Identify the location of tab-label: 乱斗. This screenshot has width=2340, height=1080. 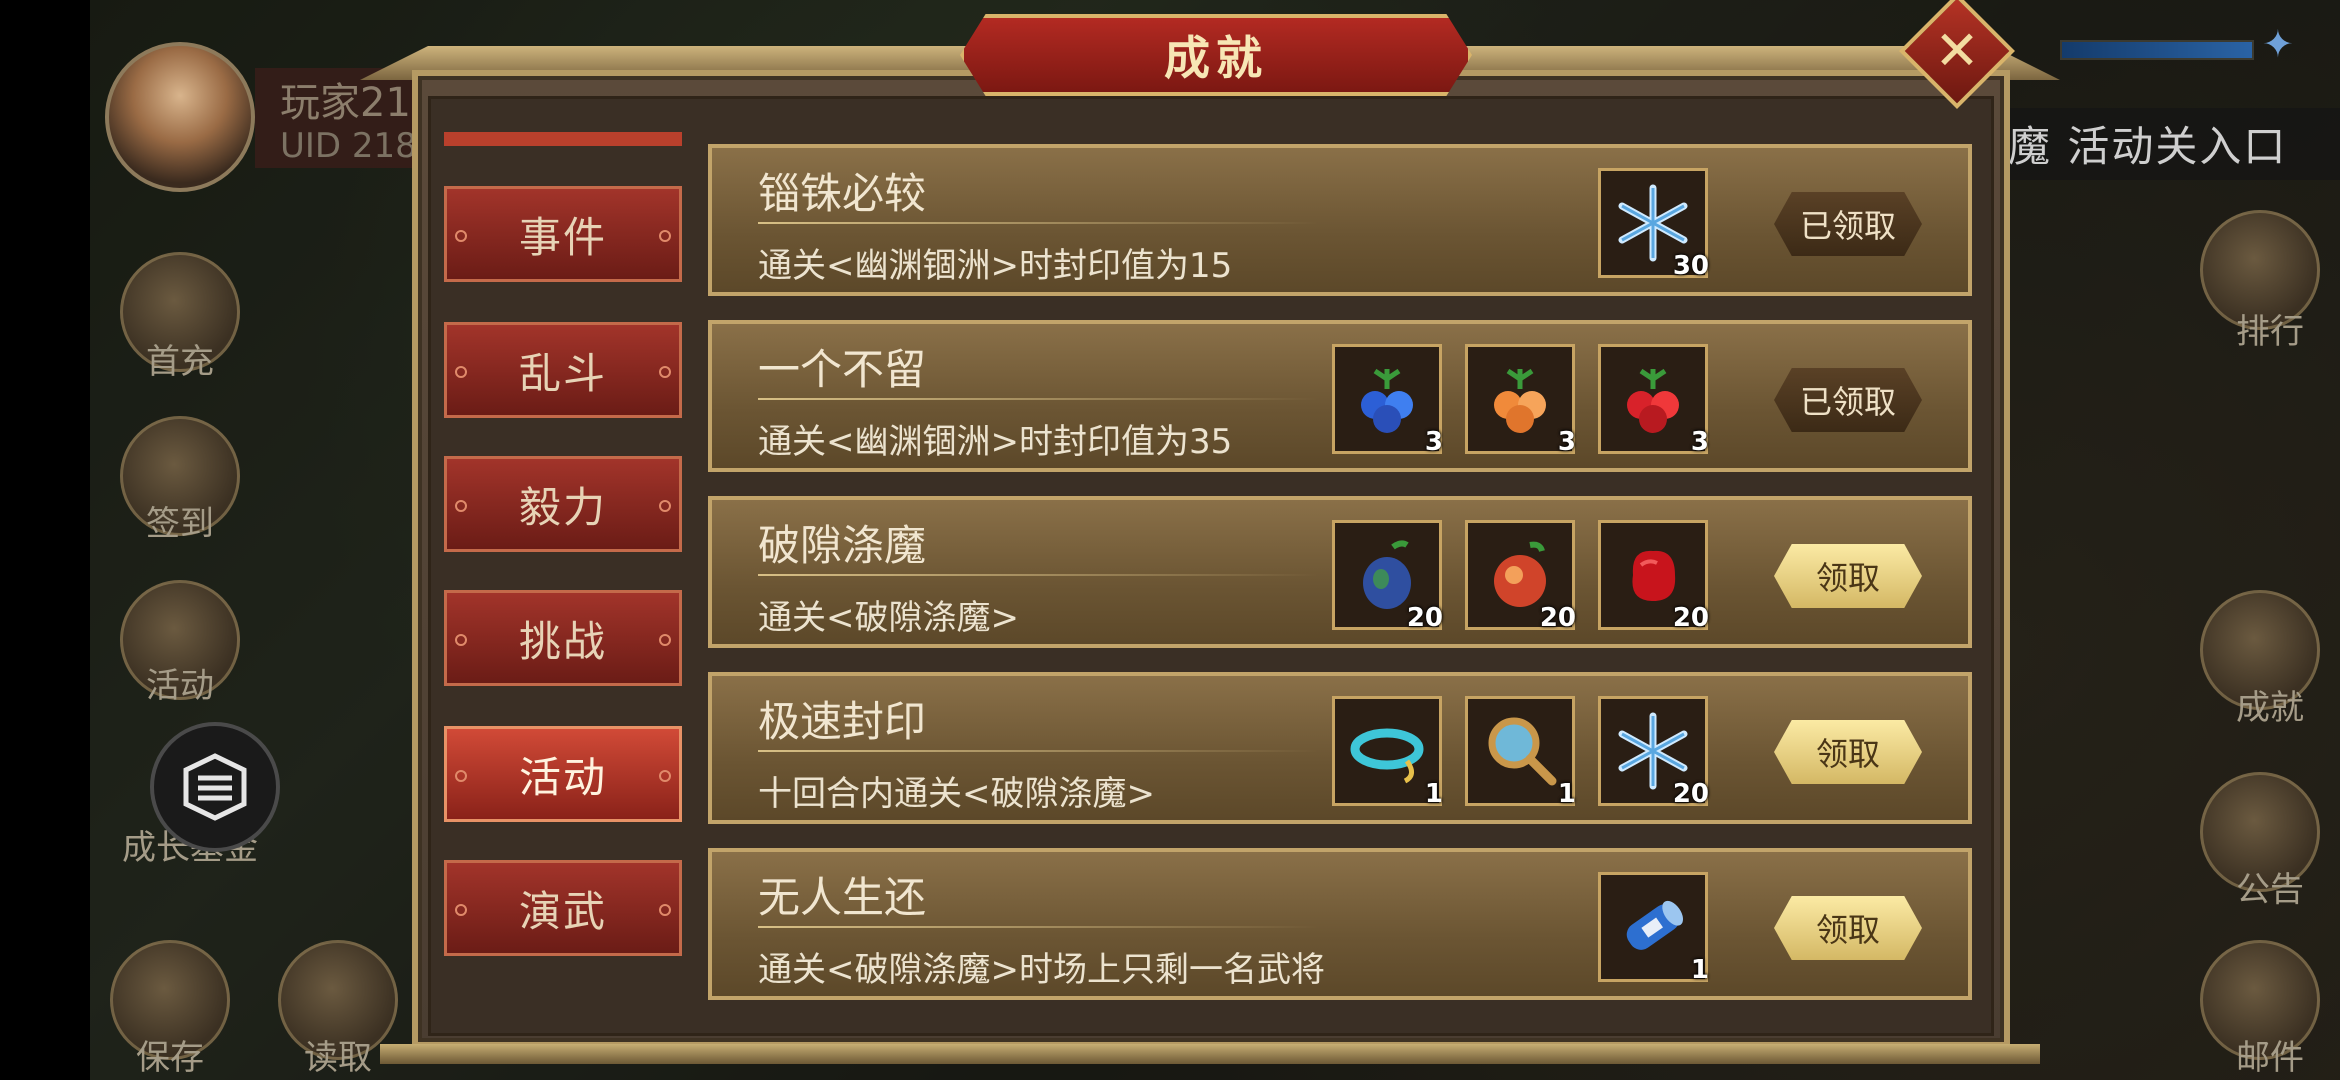
(562, 373).